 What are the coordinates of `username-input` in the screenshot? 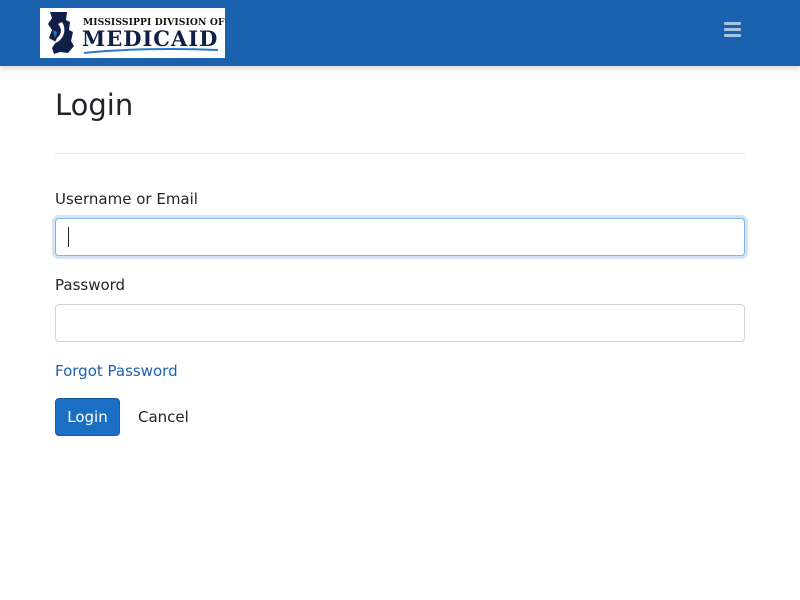 It's located at (400, 237).